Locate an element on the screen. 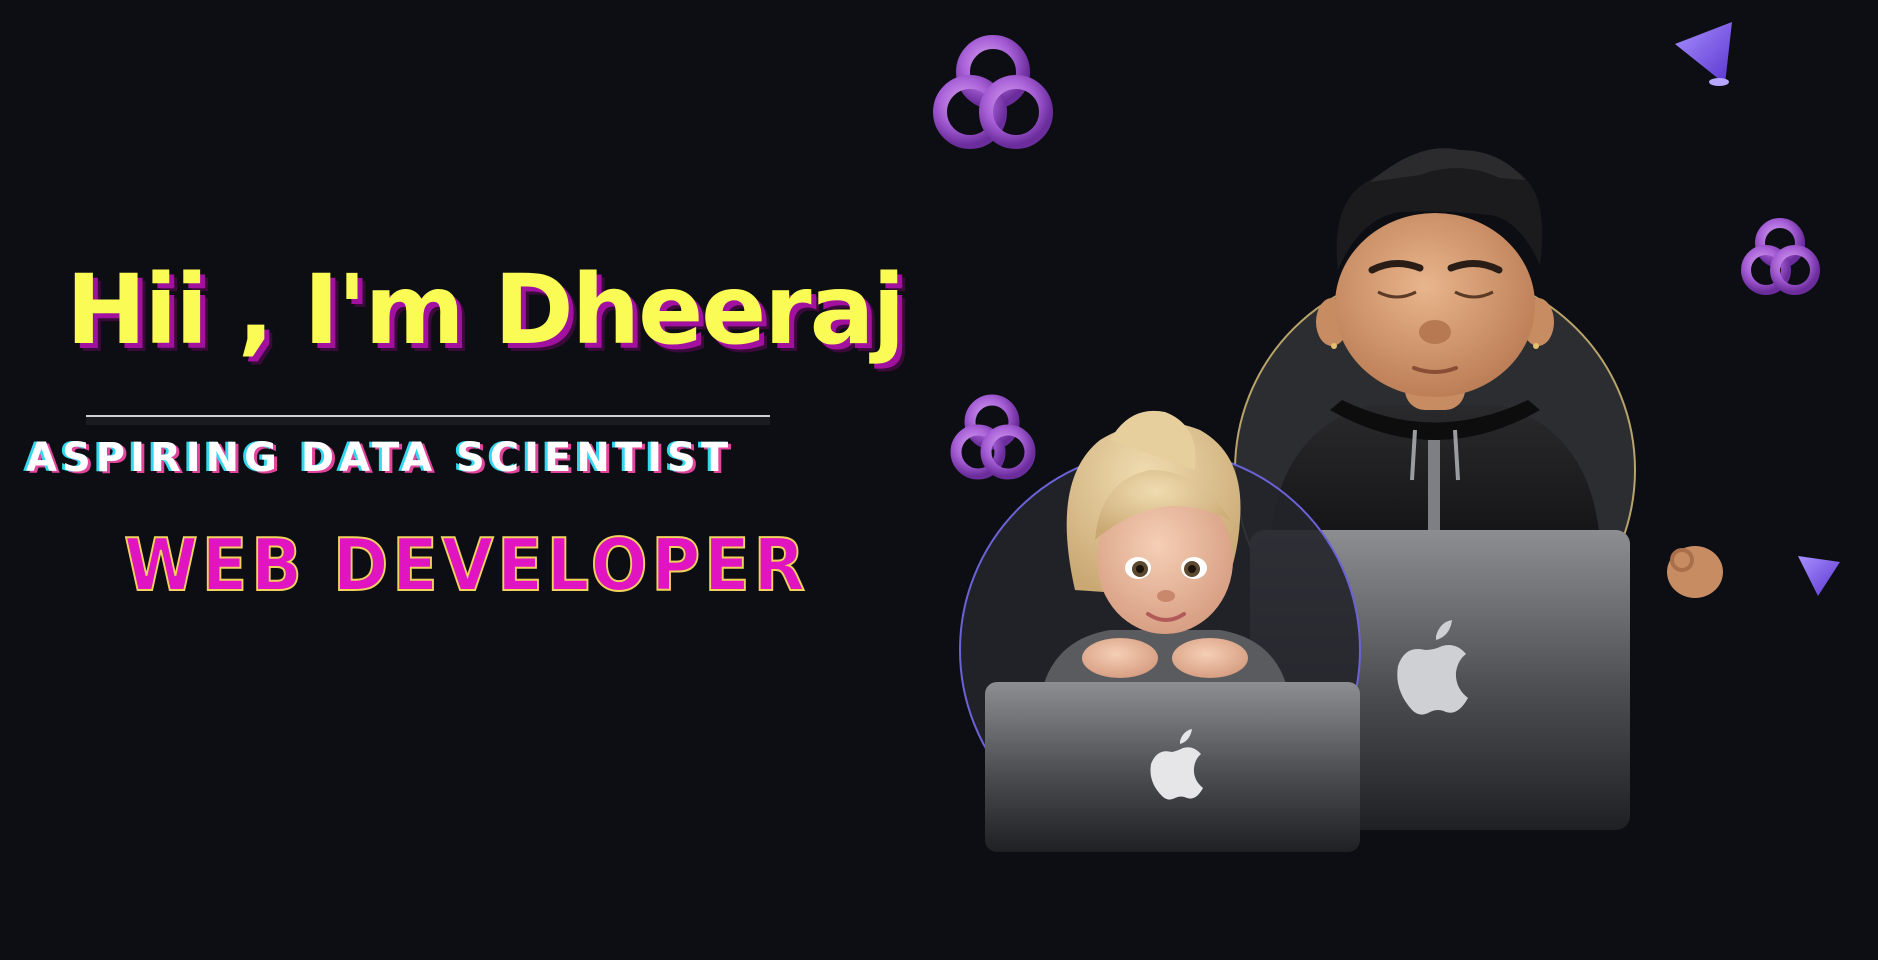  greeting-heading: Hii , I'm Dheeraj is located at coordinates (485, 310).